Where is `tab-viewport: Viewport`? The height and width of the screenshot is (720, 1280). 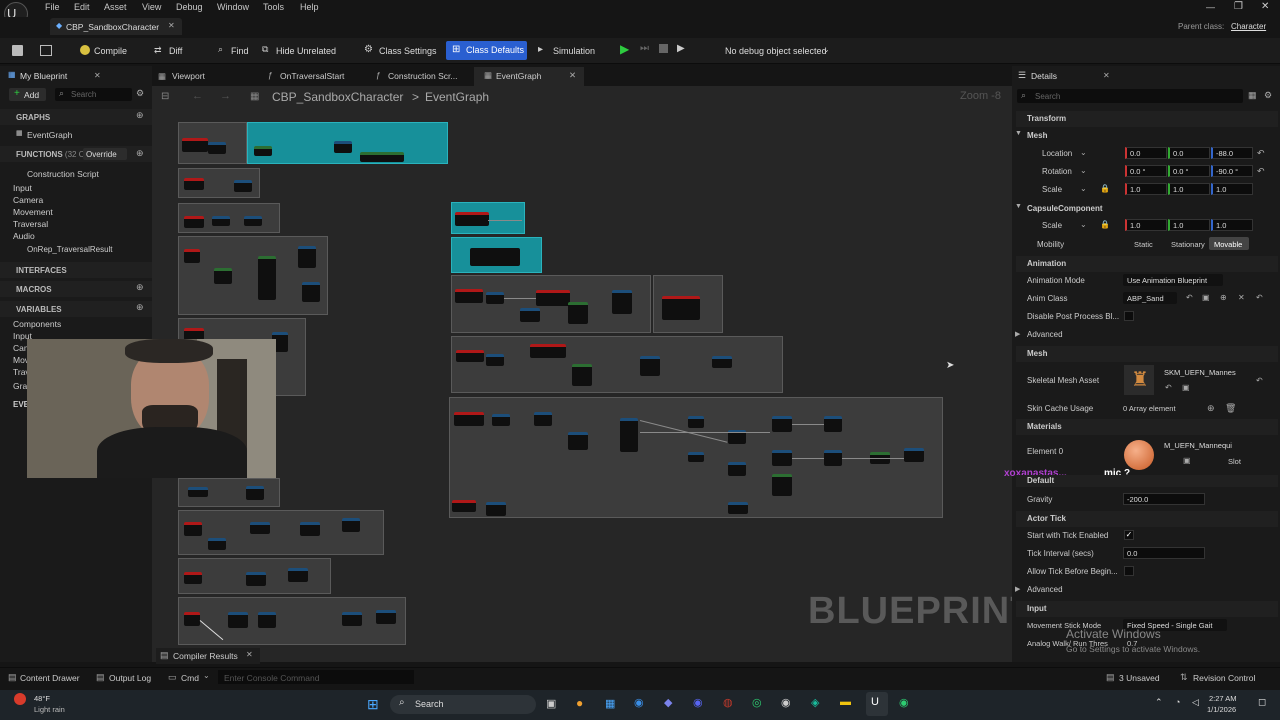 tab-viewport: Viewport is located at coordinates (188, 76).